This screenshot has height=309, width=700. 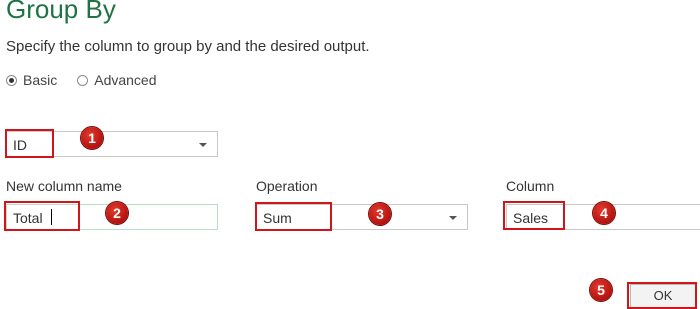 I want to click on basic-radio-label: Basic, so click(x=40, y=80).